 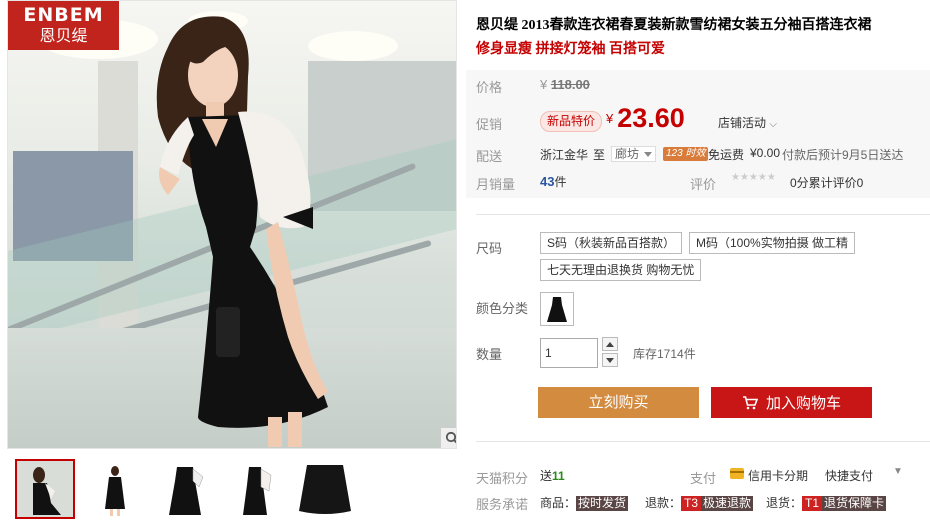 I want to click on points-label: 天猫积分, so click(x=502, y=478).